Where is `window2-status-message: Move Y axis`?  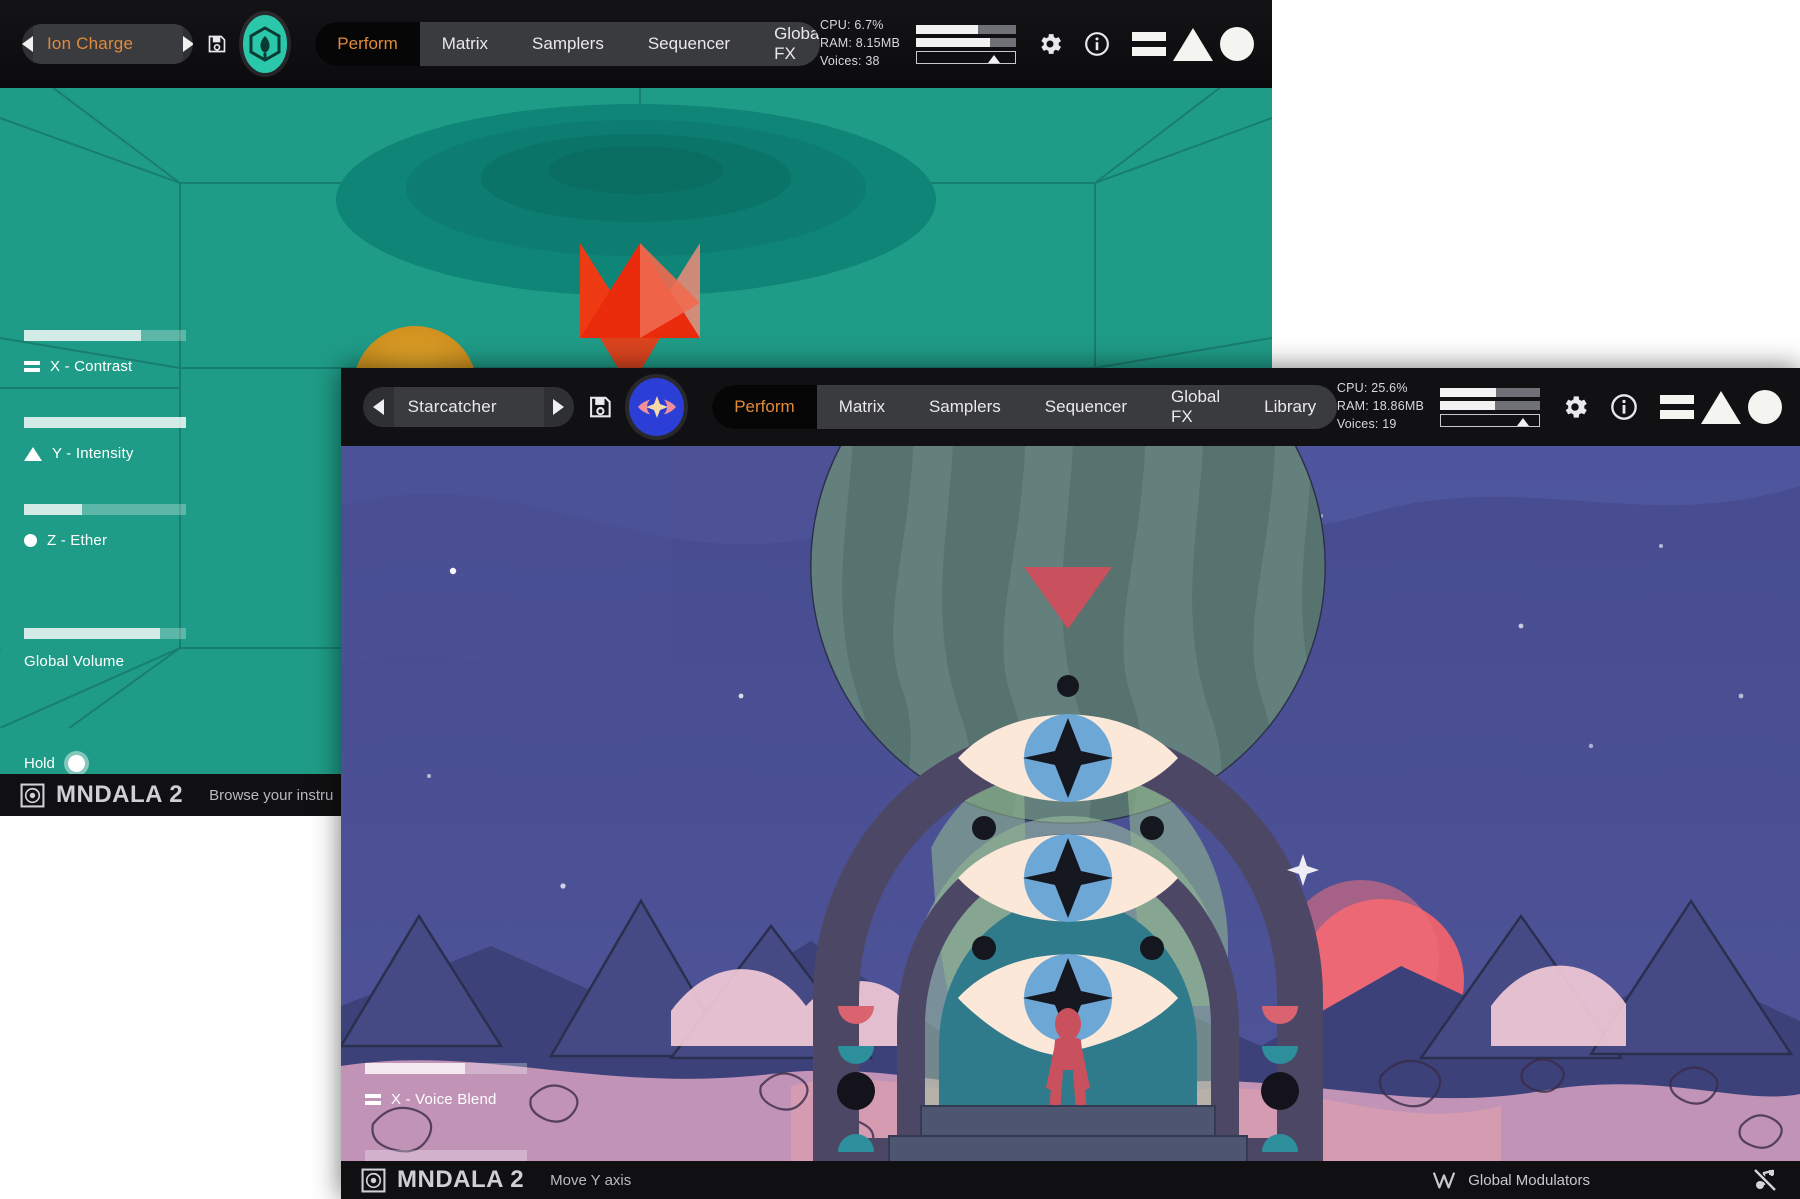
window2-status-message: Move Y axis is located at coordinates (591, 1180).